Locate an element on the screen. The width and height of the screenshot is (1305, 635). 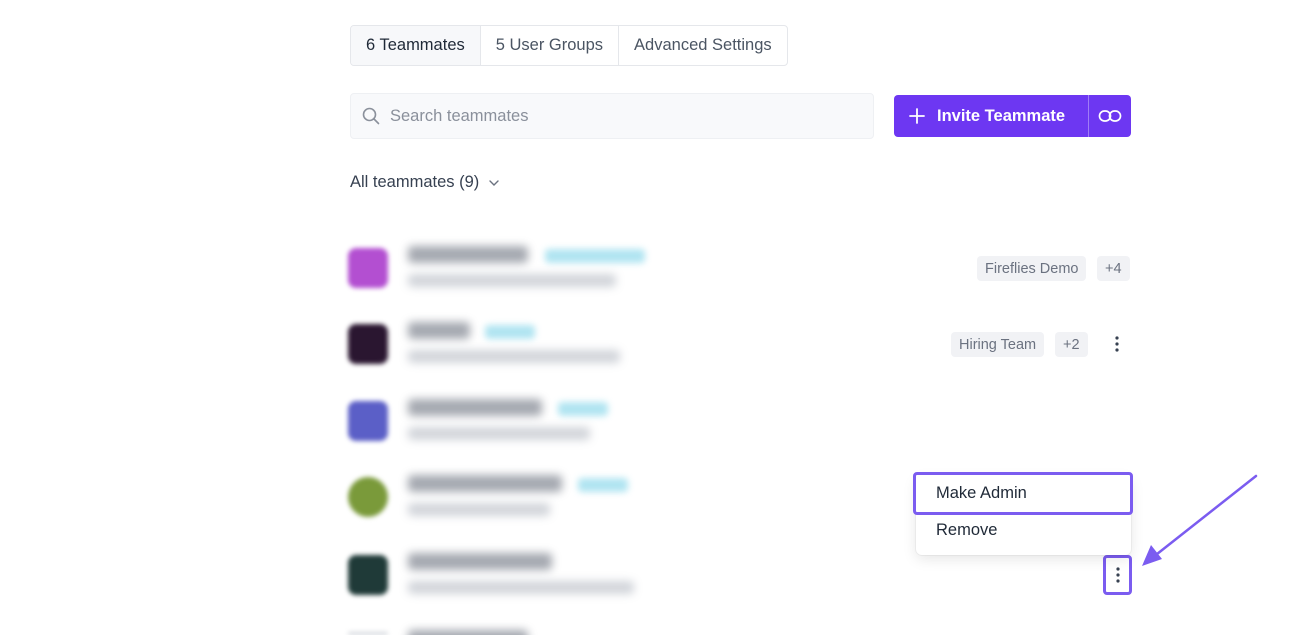
invite-teammate-button: Invite Teammate is located at coordinates (991, 116).